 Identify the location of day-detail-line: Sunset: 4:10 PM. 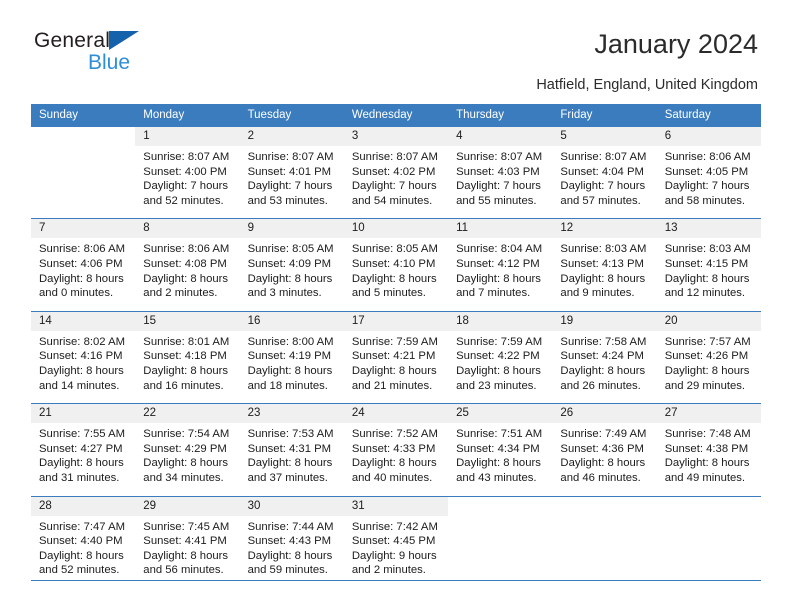
(393, 263).